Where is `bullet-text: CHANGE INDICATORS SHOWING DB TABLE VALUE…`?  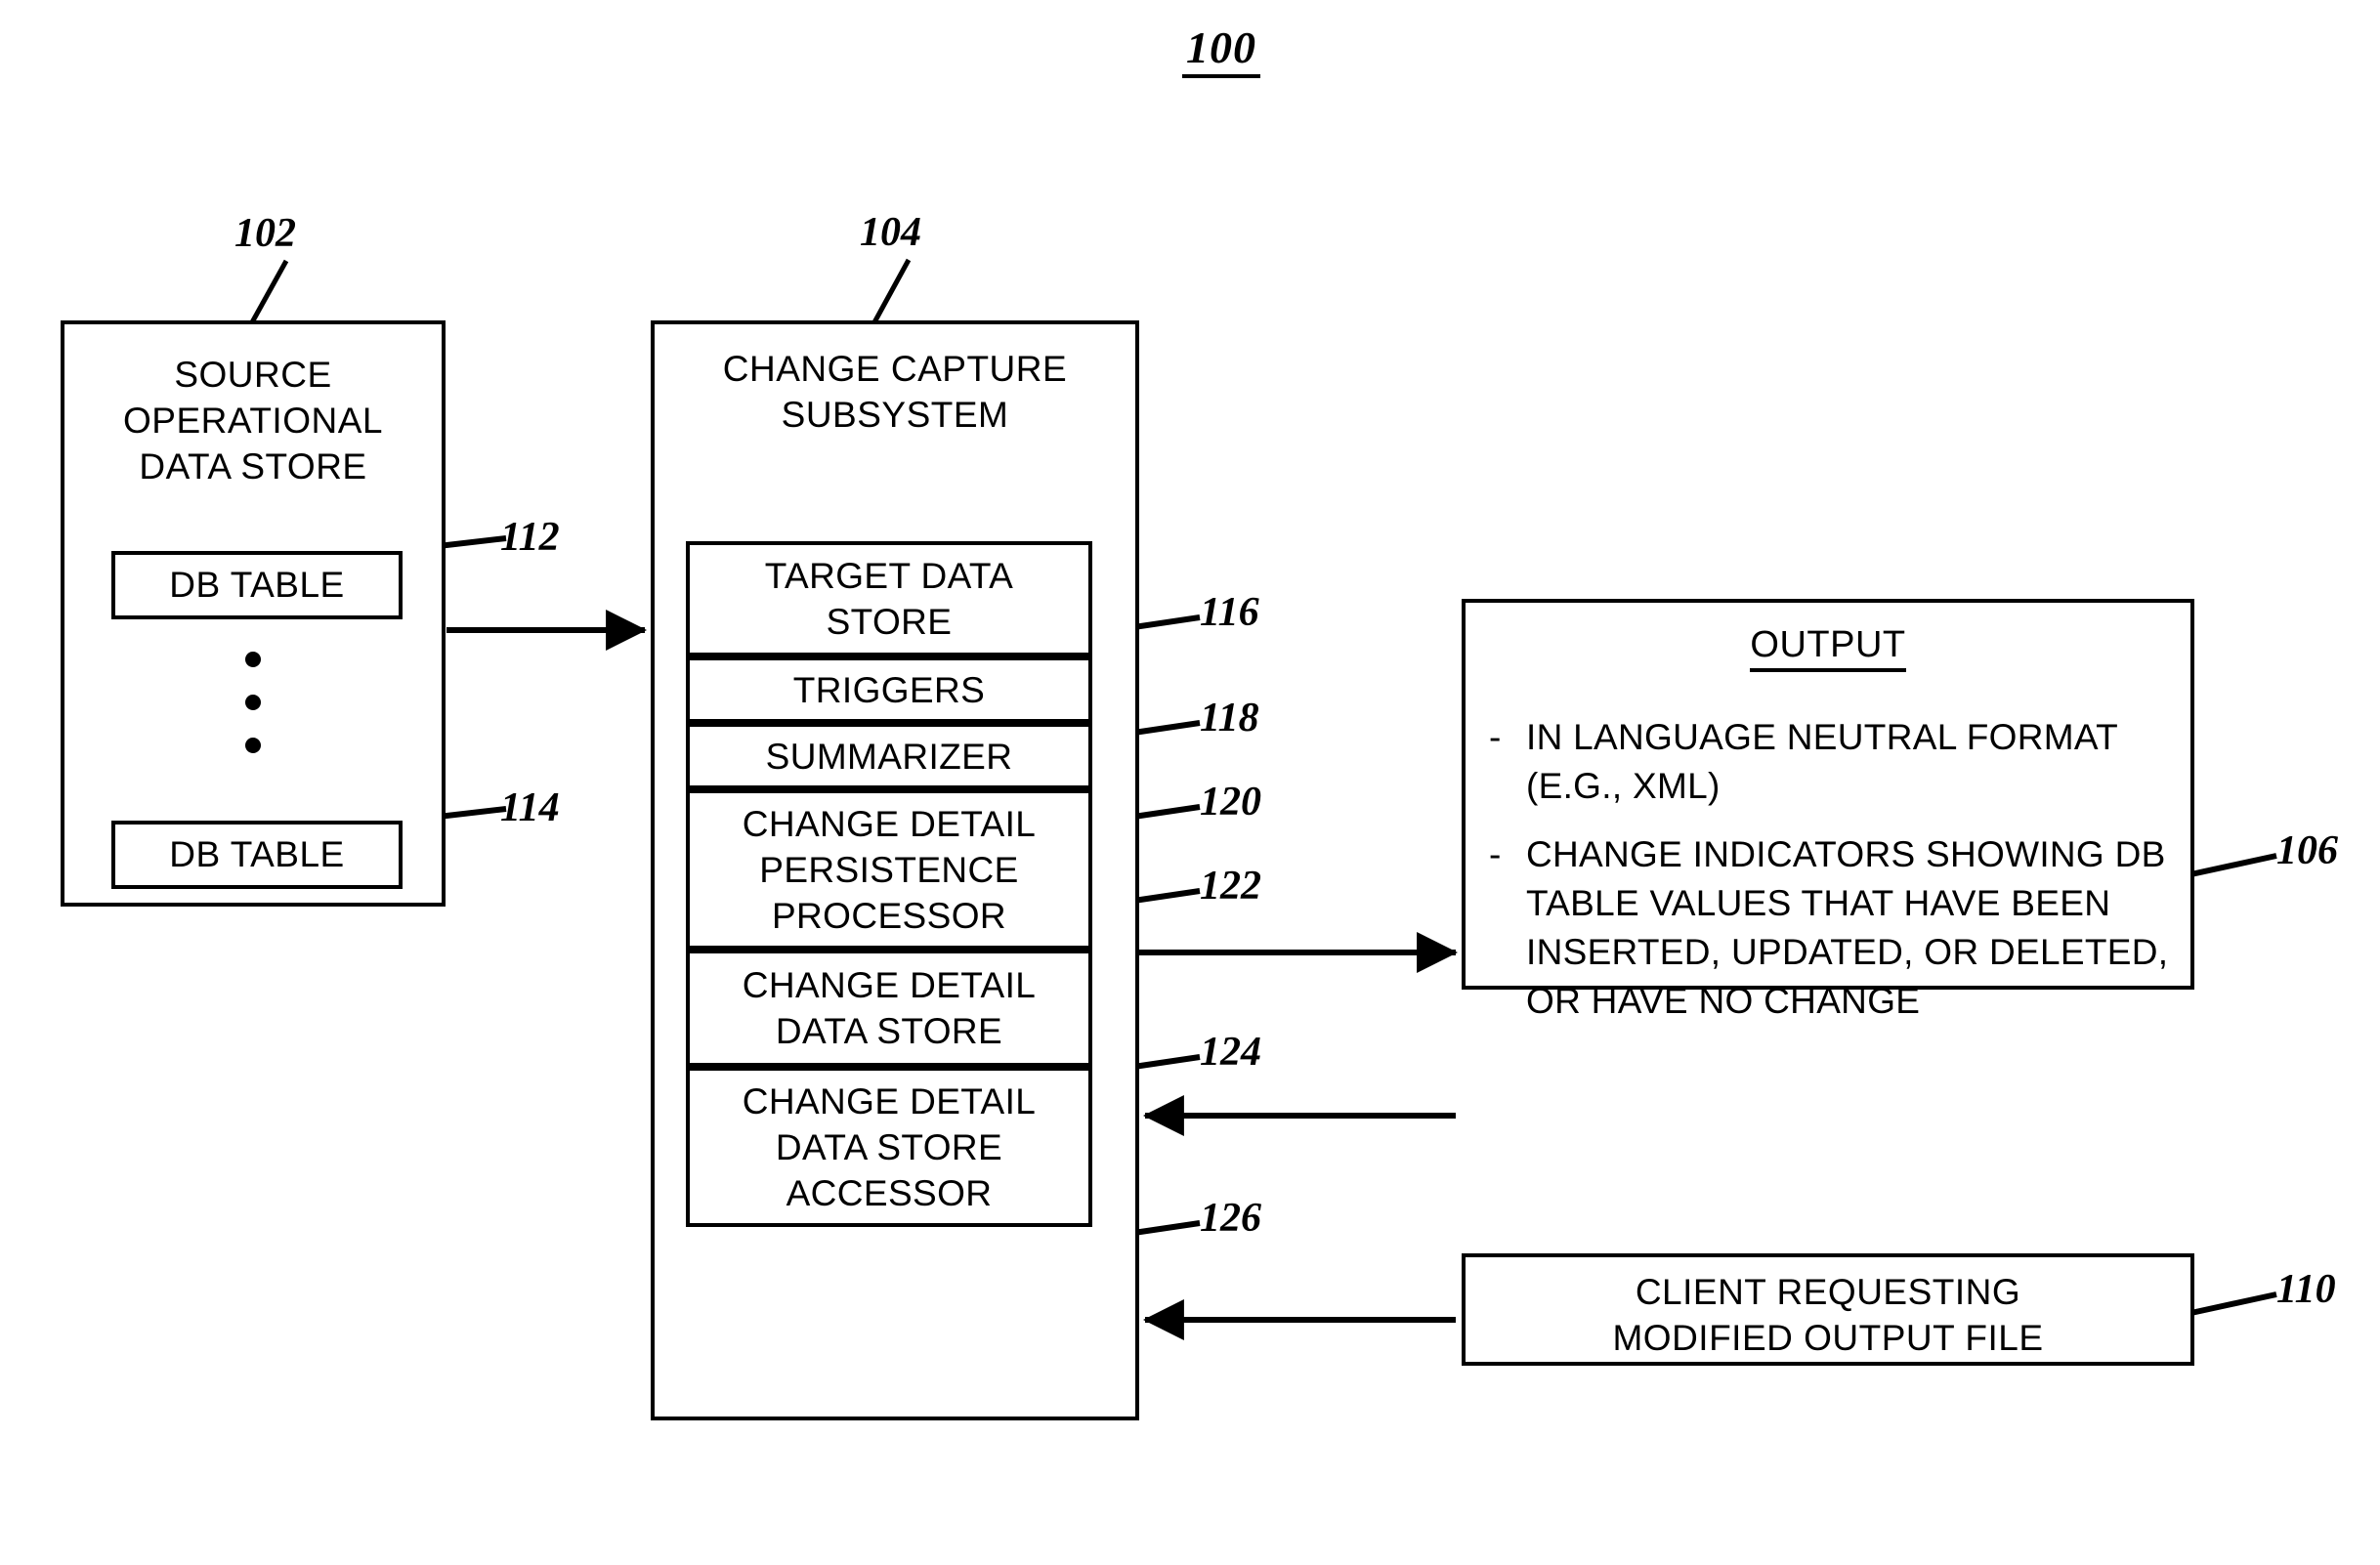 bullet-text: CHANGE INDICATORS SHOWING DB TABLE VALUE… is located at coordinates (1847, 928).